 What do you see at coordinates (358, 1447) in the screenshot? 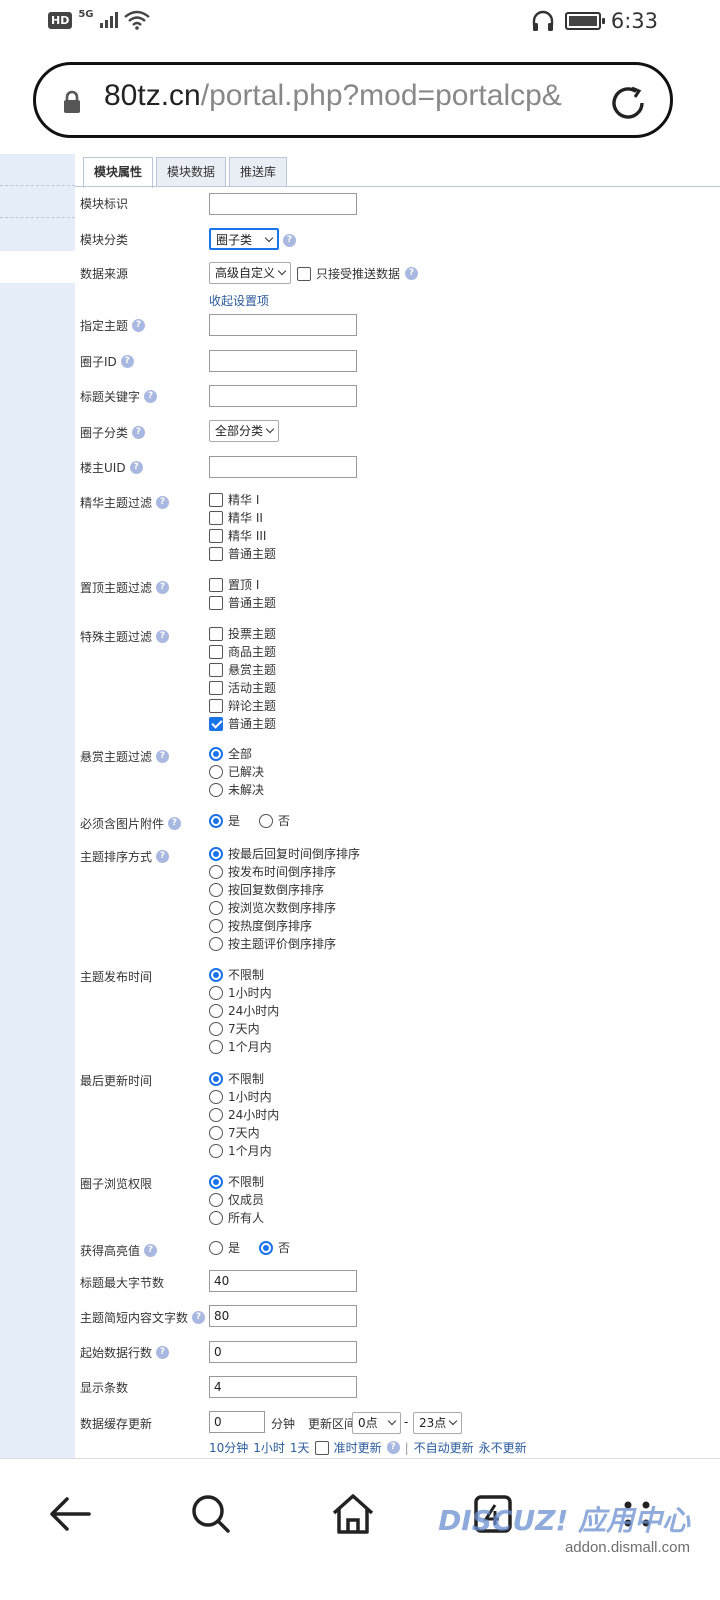
I see `ontime-label: 准时更新` at bounding box center [358, 1447].